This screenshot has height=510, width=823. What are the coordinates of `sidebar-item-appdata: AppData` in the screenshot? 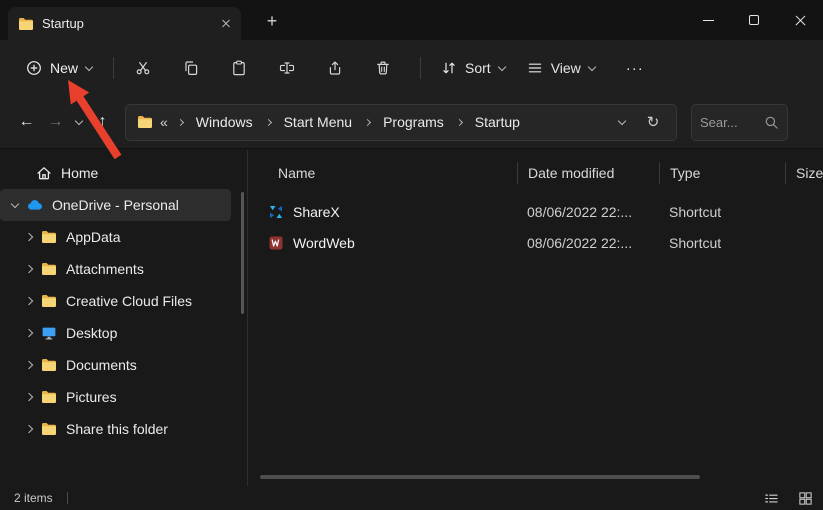 It's located at (115, 237).